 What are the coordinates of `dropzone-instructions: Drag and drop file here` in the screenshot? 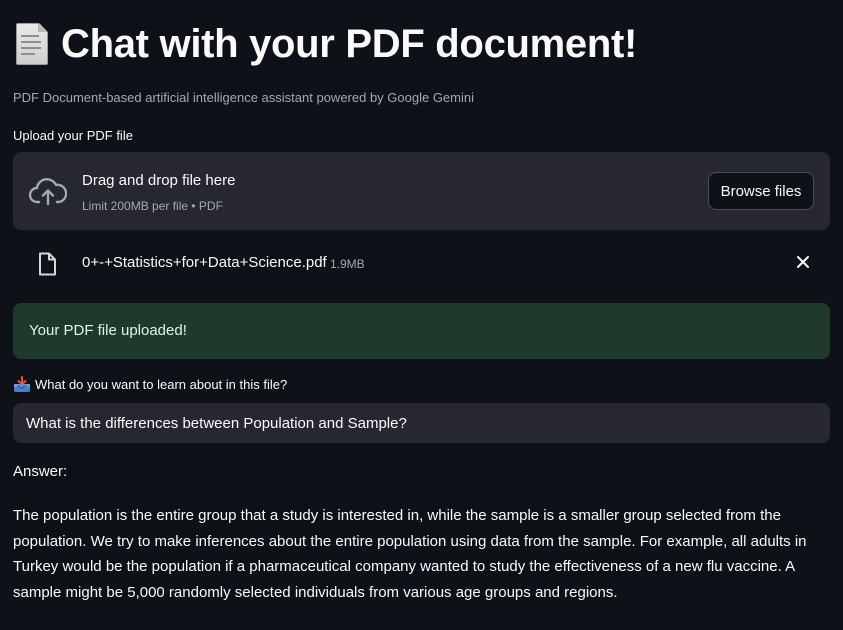 It's located at (159, 180).